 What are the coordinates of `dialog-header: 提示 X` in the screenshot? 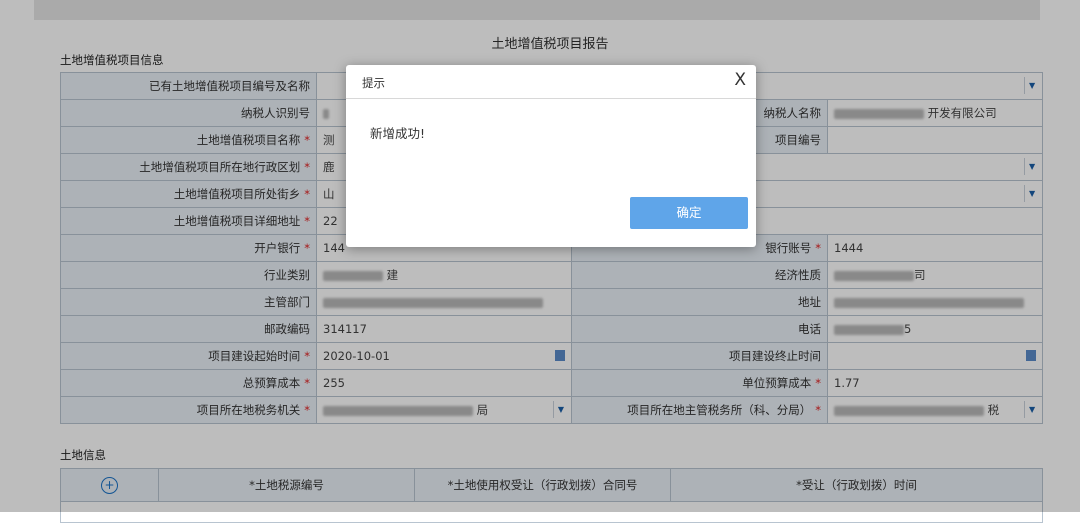 It's located at (551, 82).